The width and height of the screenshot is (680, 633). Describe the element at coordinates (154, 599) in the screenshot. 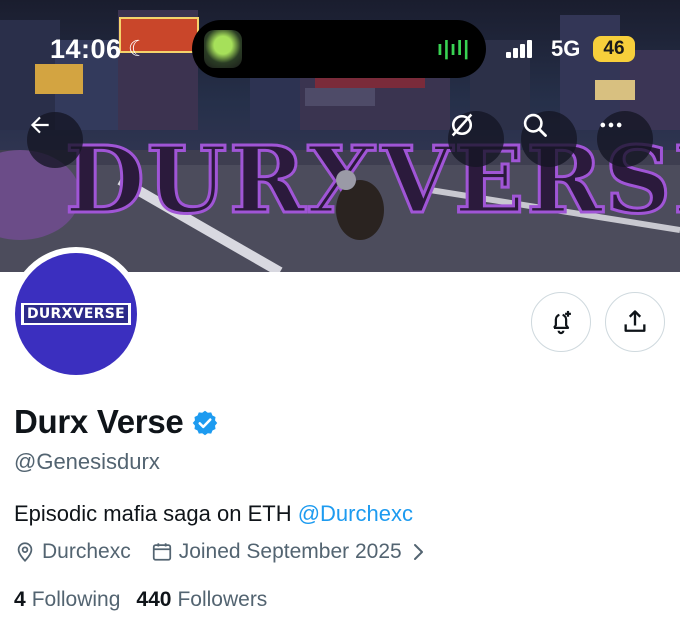

I see `followers-count: 440` at that location.